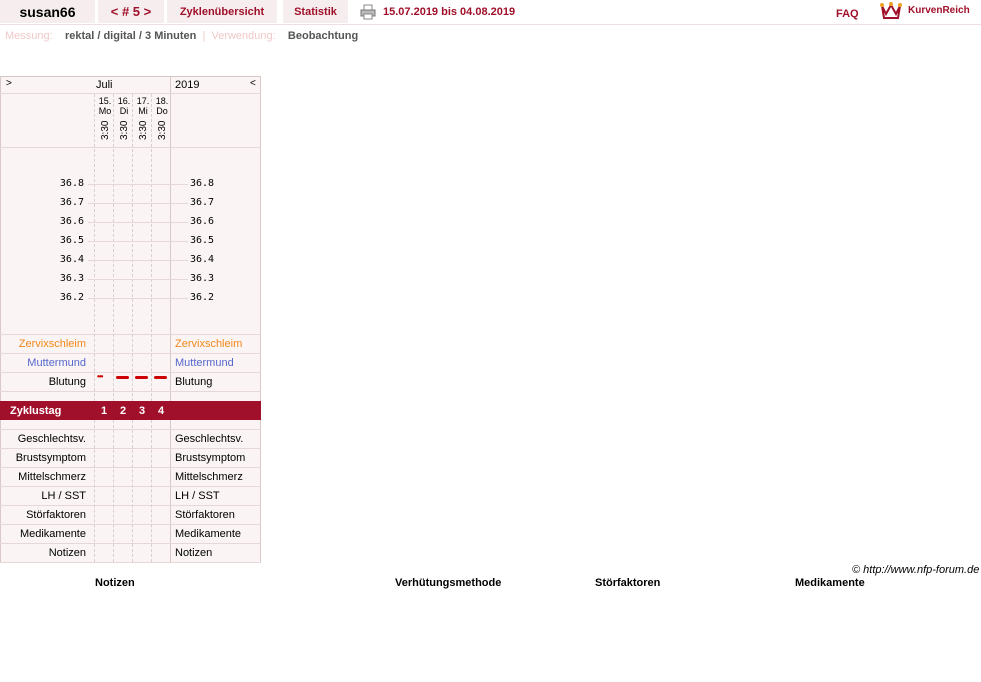  I want to click on day-header: 15. Mo, so click(105, 106).